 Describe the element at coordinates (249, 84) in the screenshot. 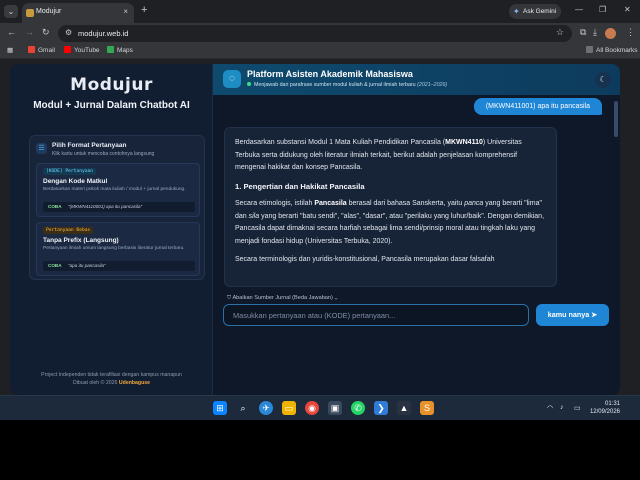

I see `online-status-icon` at that location.